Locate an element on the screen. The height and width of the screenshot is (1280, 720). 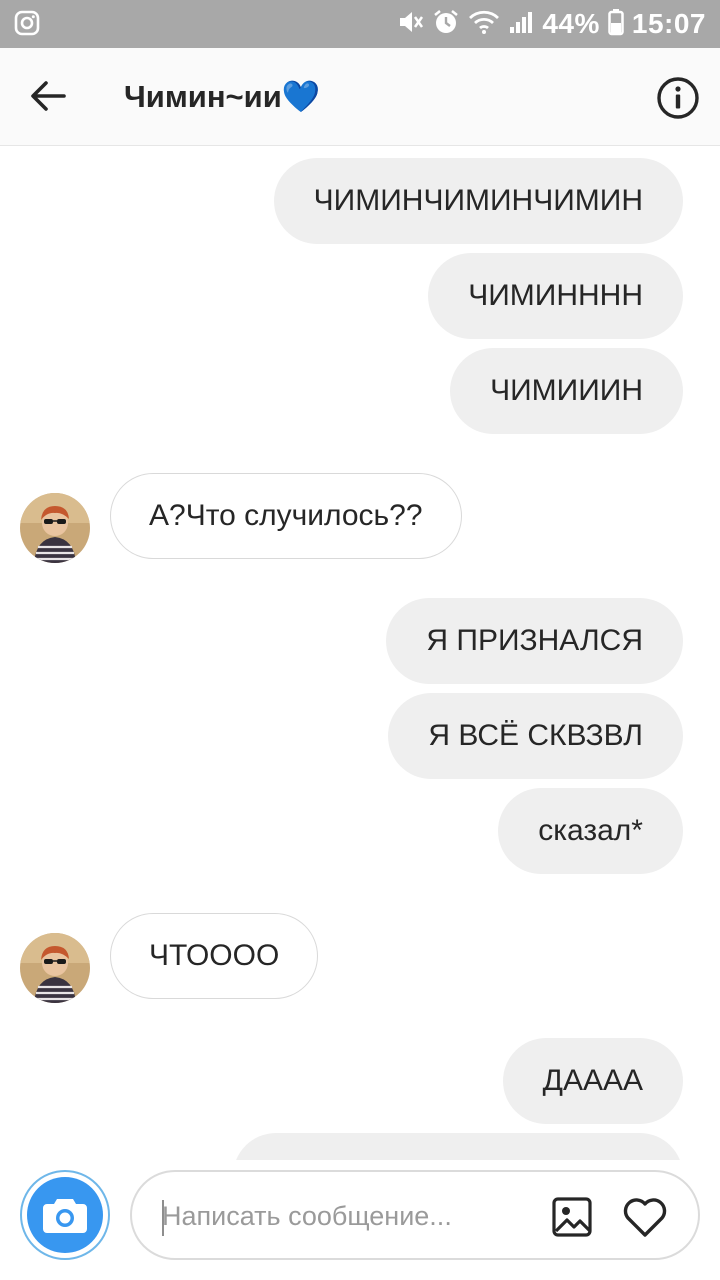
info-circle-icon is located at coordinates (678, 98).